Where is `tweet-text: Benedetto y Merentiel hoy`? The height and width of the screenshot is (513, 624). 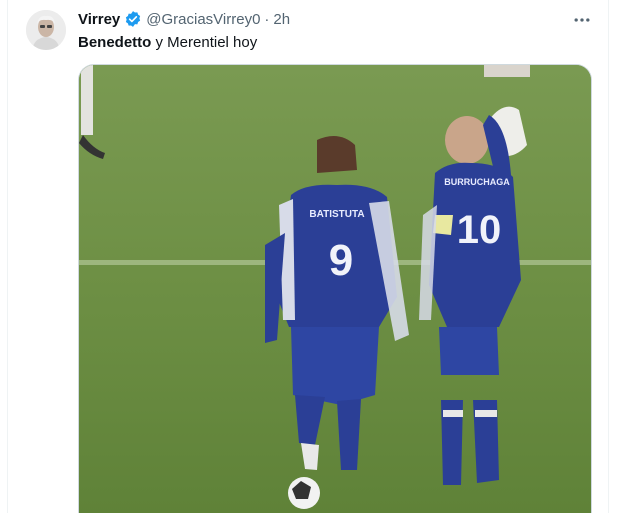 tweet-text: Benedetto y Merentiel hoy is located at coordinates (167, 43).